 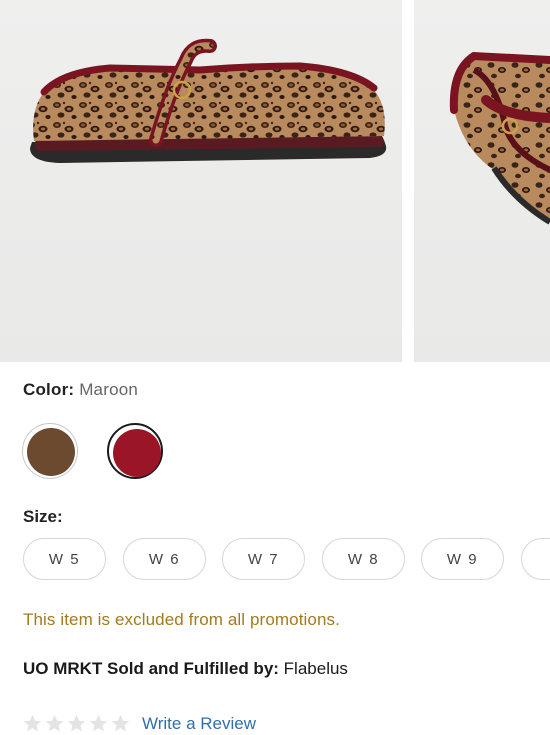 I want to click on rating-stars, so click(x=76, y=724).